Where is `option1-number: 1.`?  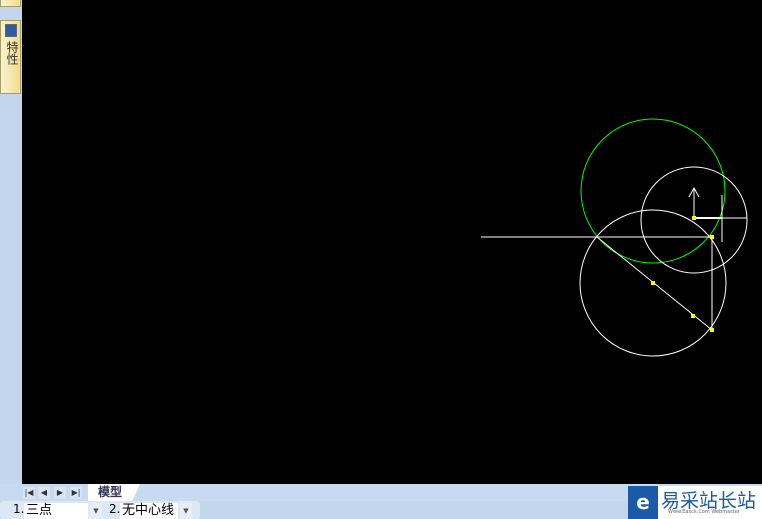 option1-number: 1. is located at coordinates (19, 509).